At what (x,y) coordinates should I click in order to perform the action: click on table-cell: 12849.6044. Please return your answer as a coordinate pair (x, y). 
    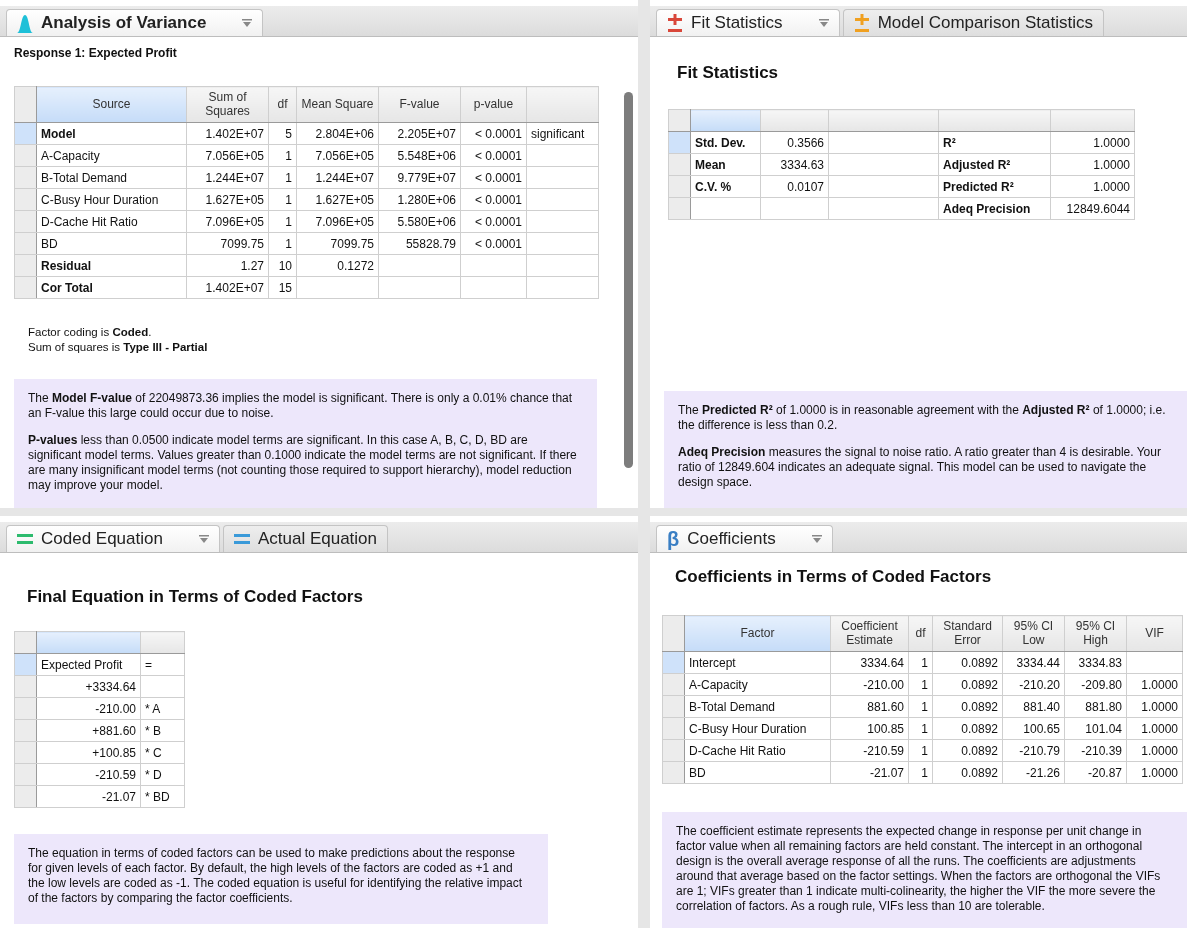
    Looking at the image, I should click on (1098, 208).